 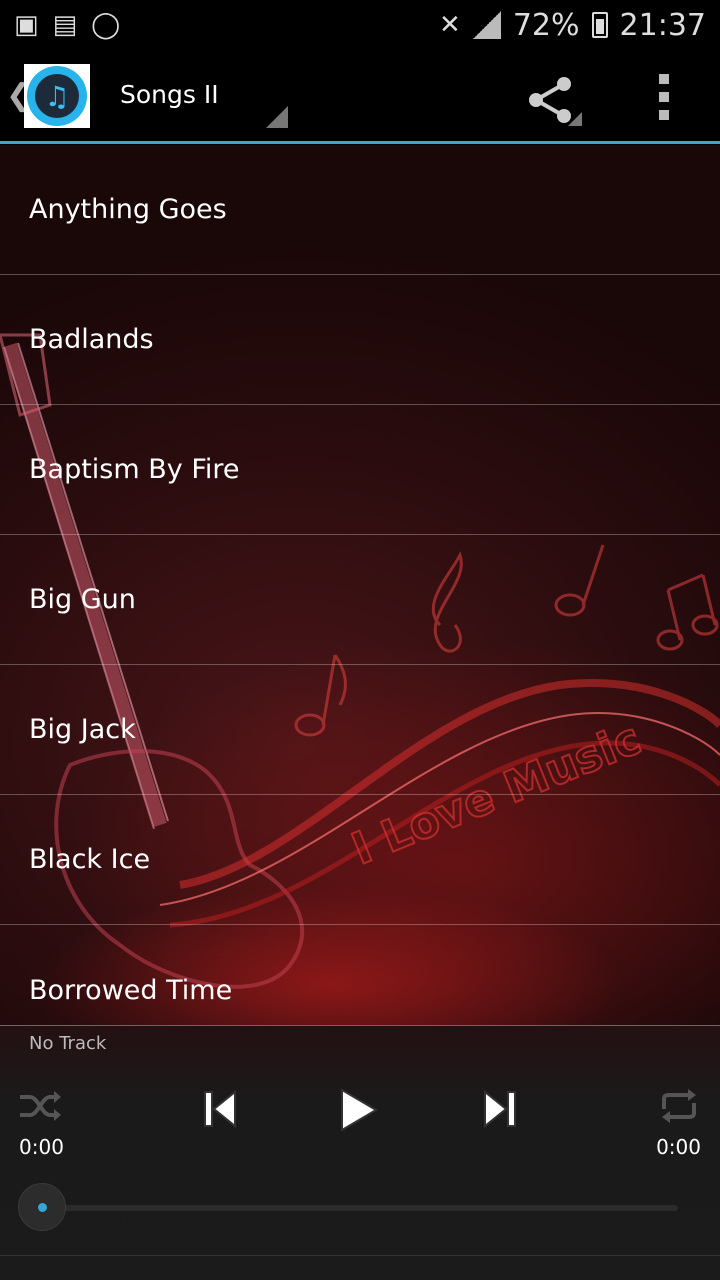 I want to click on next-icon, so click(x=500, y=1109).